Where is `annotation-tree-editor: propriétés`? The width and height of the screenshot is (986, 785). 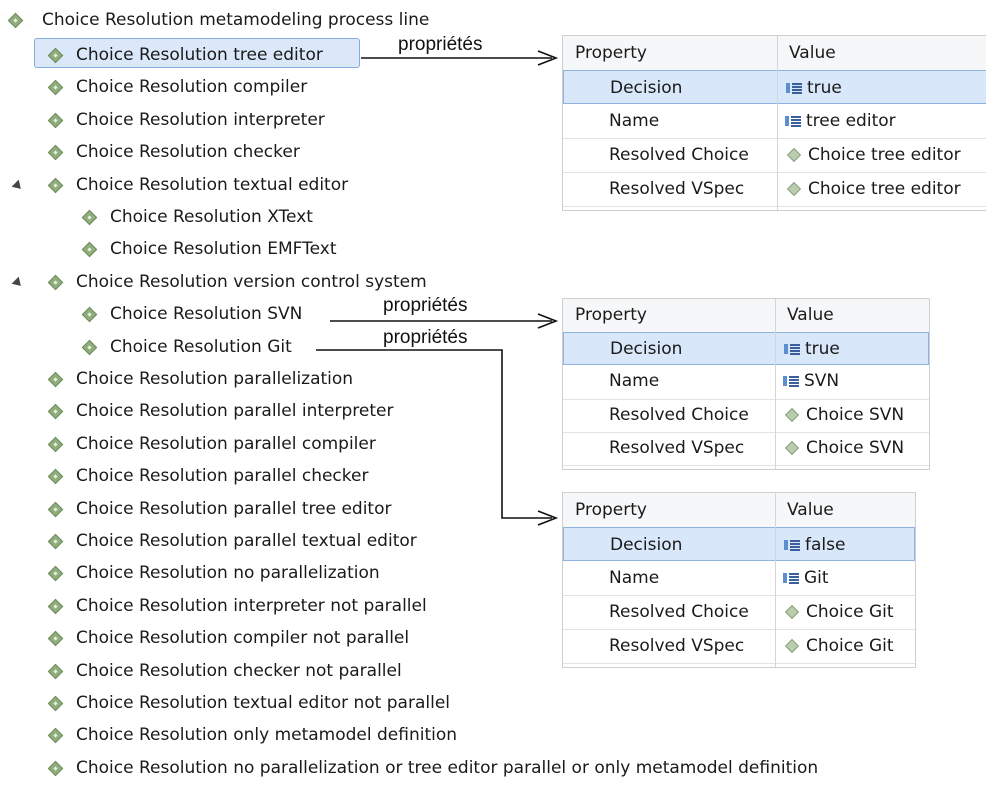 annotation-tree-editor: propriétés is located at coordinates (440, 44).